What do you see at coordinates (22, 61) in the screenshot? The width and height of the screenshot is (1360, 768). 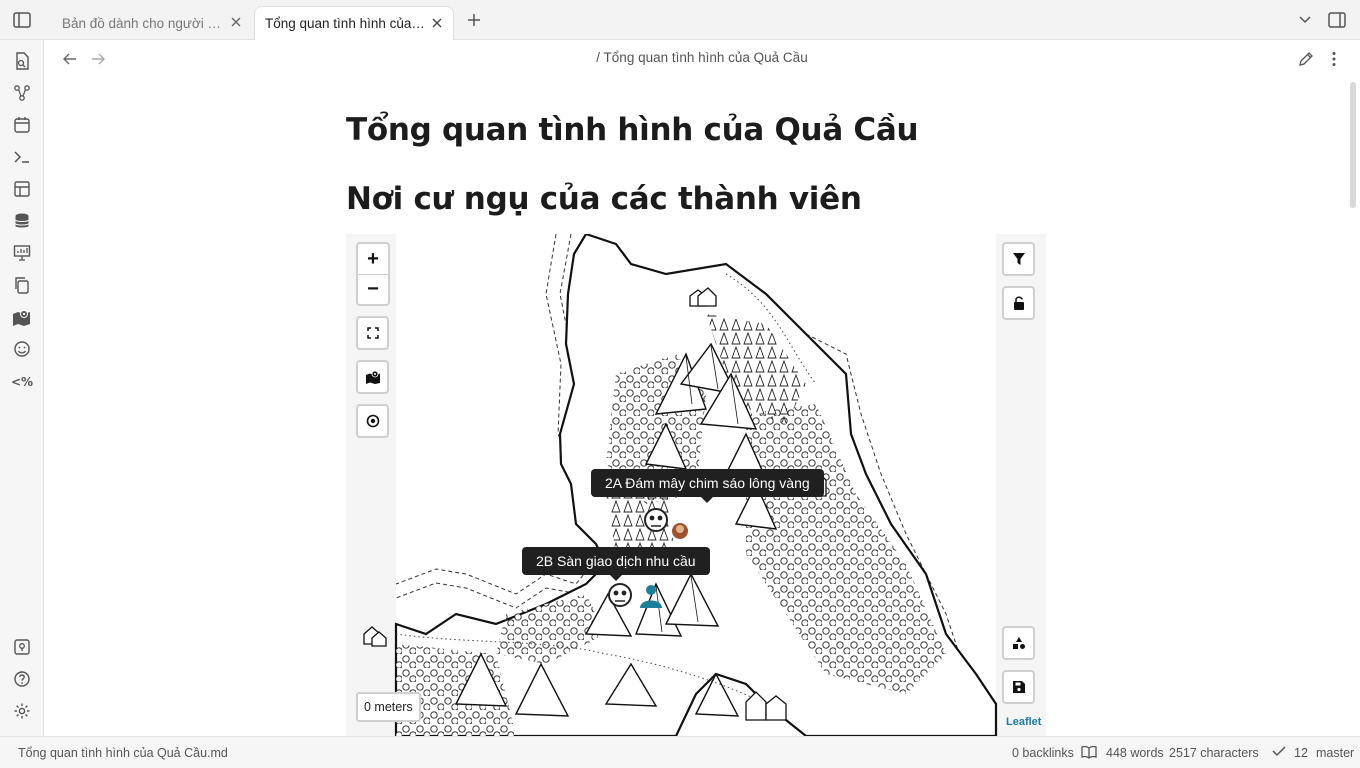 I see `quick-switcher-icon` at bounding box center [22, 61].